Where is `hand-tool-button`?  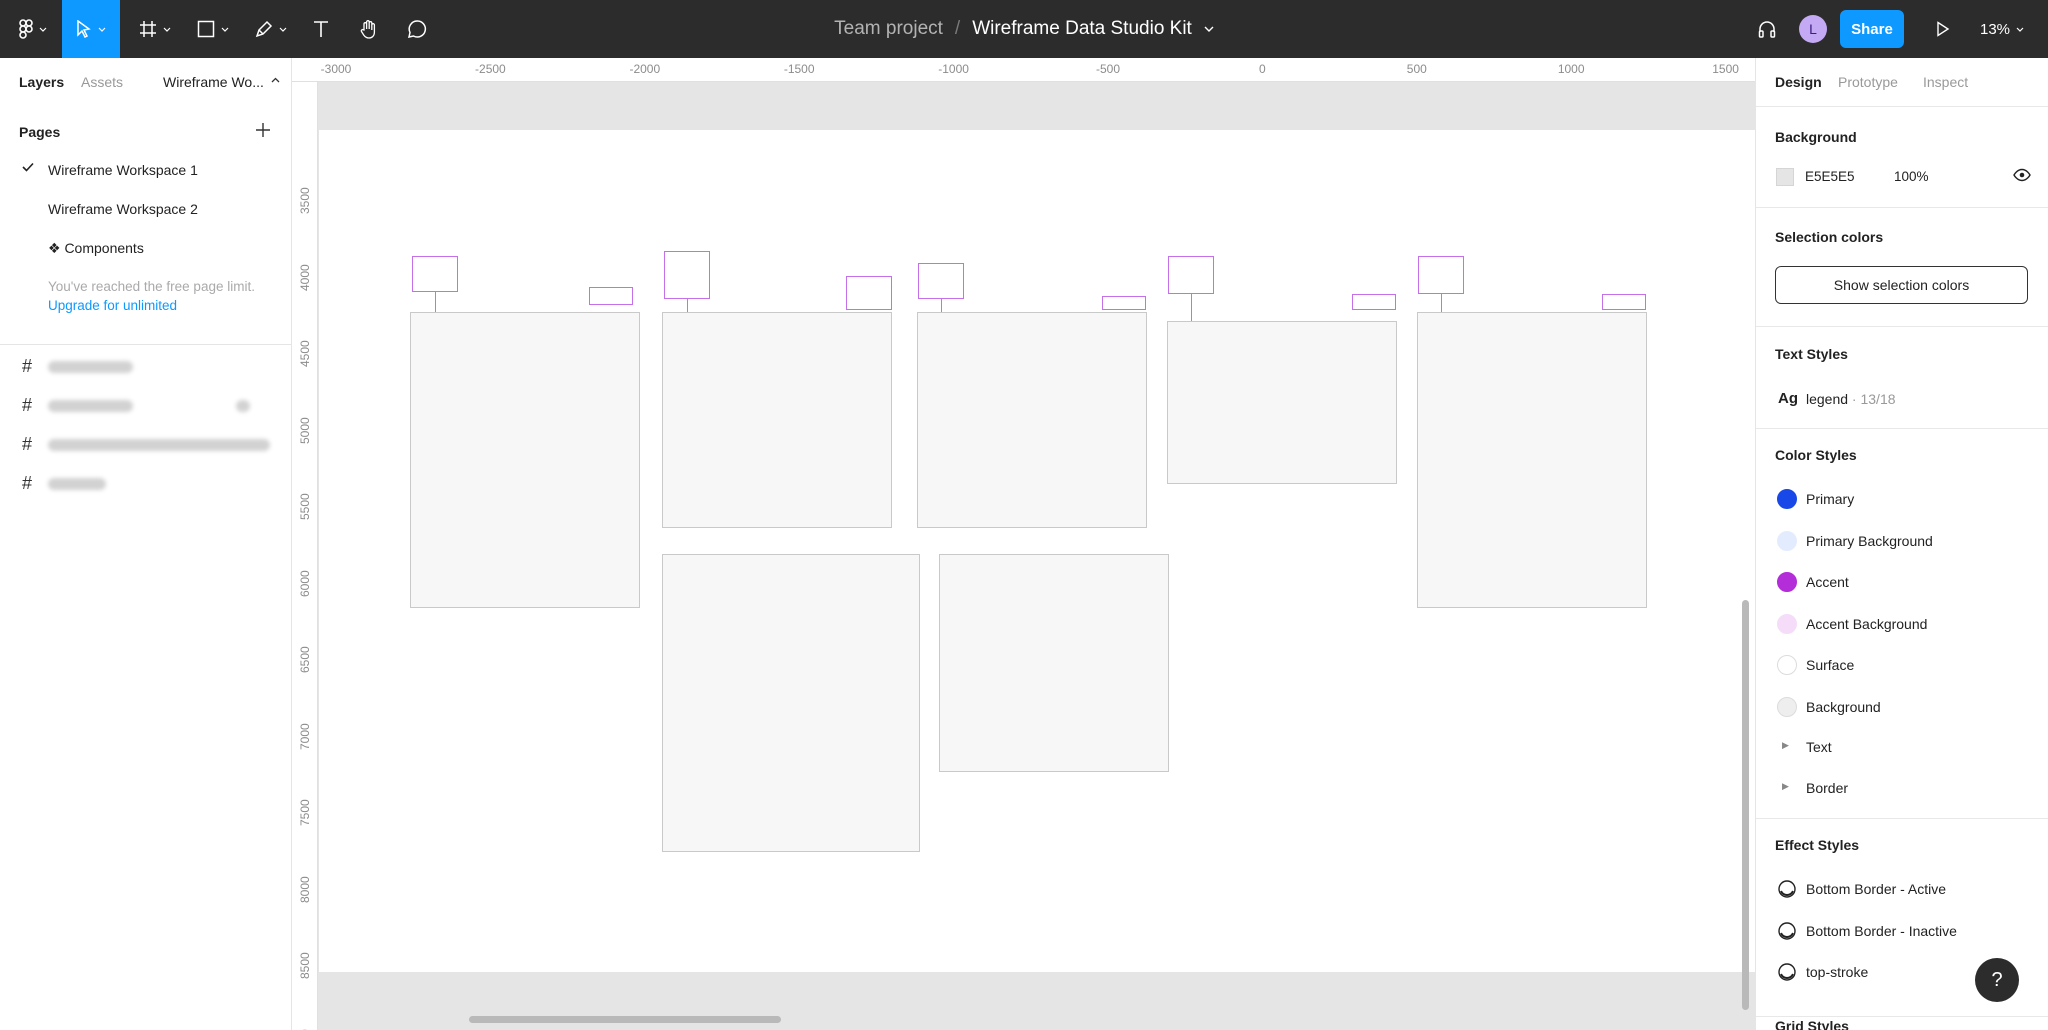
hand-tool-button is located at coordinates (369, 29).